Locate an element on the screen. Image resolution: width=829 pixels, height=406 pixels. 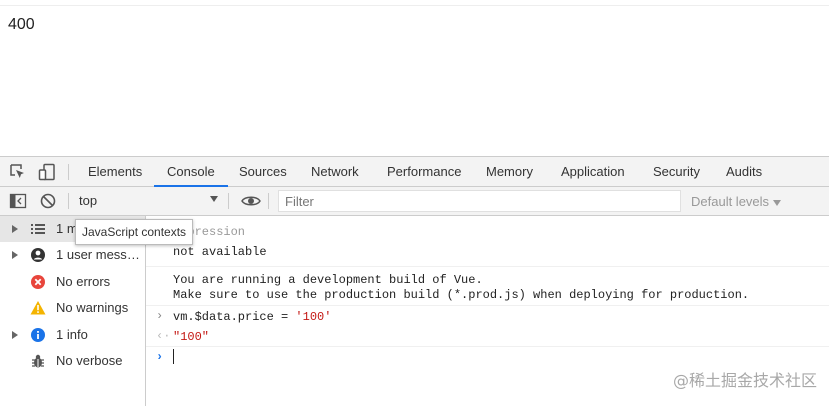
page-divider is located at coordinates (414, 5).